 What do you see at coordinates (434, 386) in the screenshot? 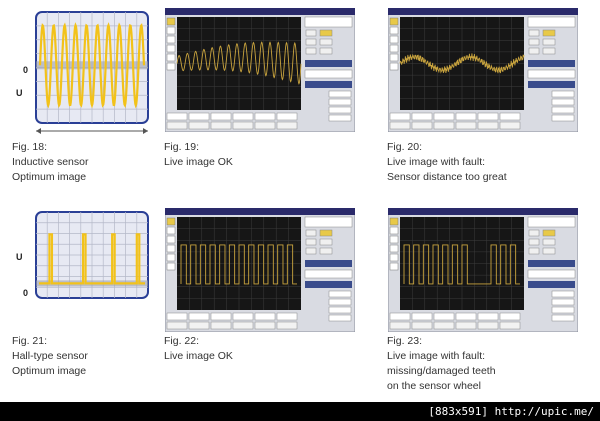
I see `caption-line: on the sensor wheel` at bounding box center [434, 386].